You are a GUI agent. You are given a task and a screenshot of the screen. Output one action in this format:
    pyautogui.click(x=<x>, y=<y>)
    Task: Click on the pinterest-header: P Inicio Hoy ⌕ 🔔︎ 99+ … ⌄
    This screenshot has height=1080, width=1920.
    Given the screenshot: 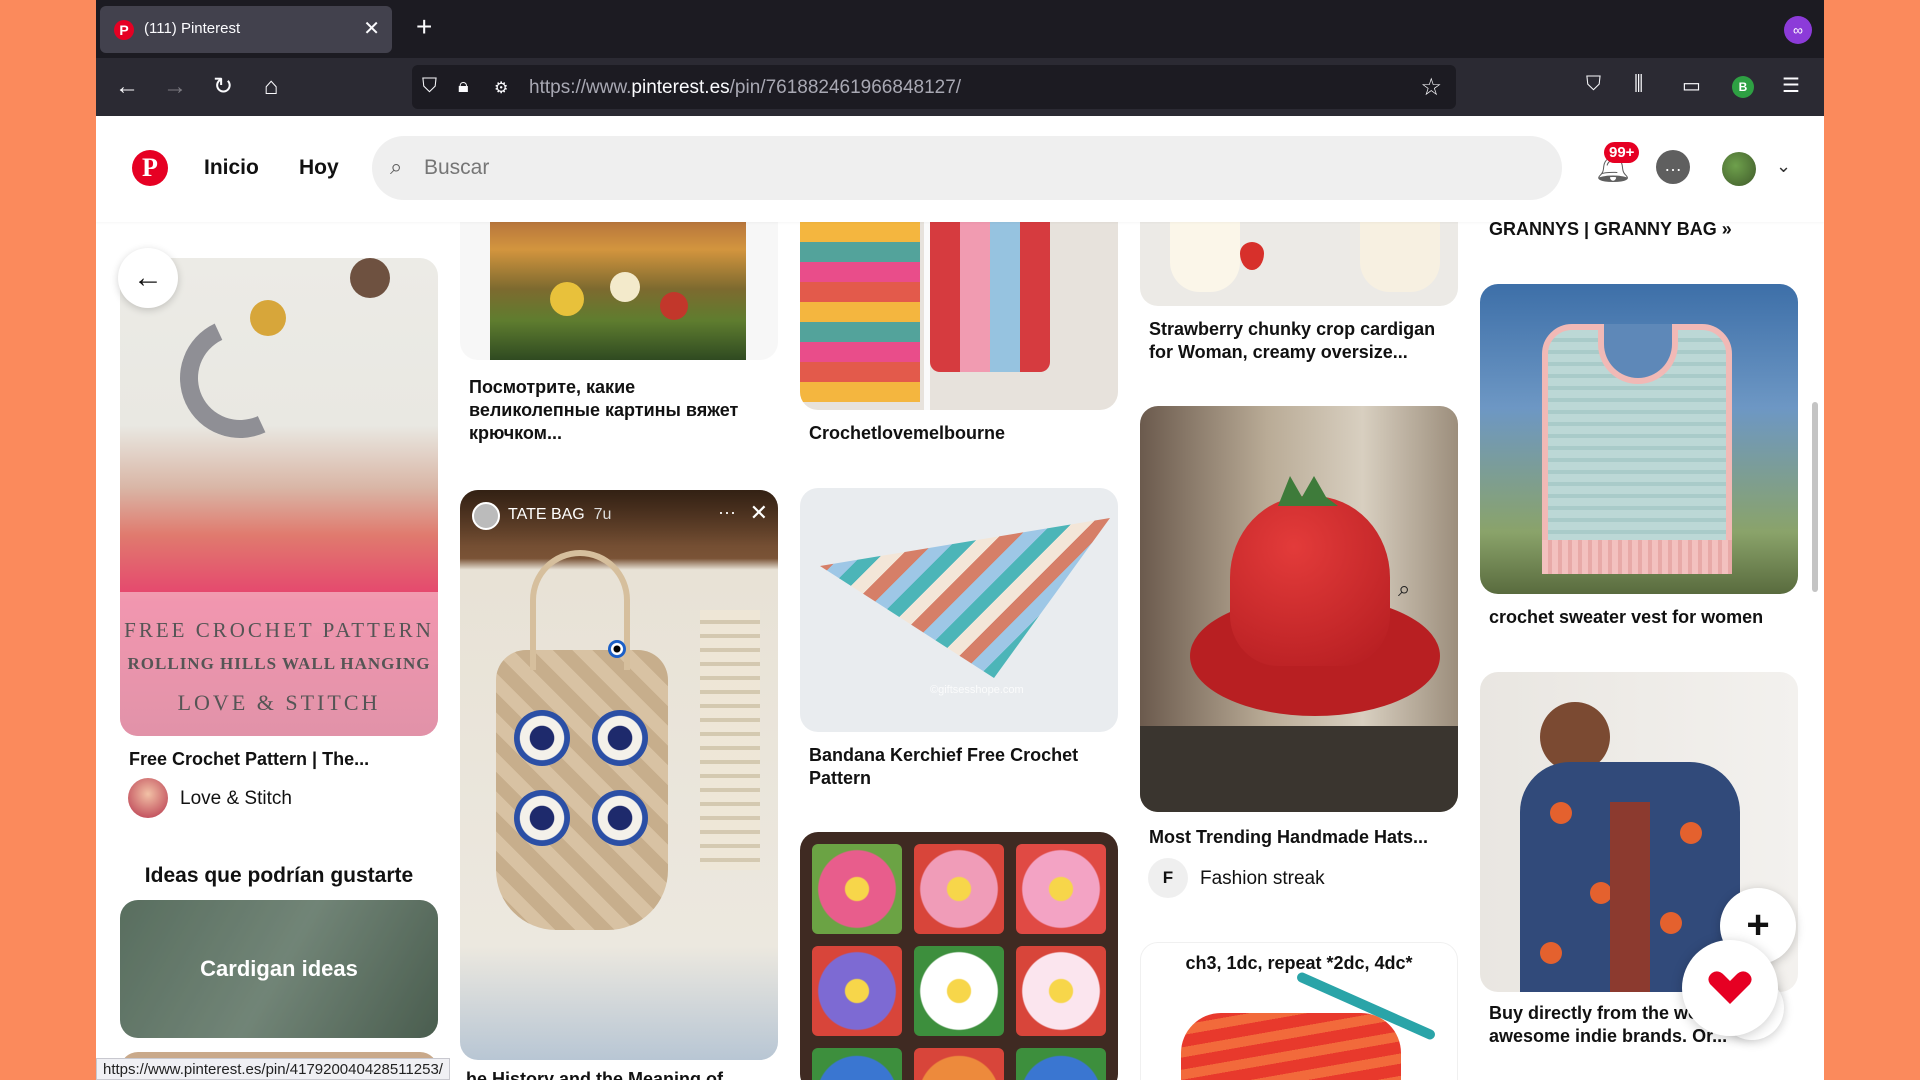 What is the action you would take?
    pyautogui.click(x=960, y=169)
    